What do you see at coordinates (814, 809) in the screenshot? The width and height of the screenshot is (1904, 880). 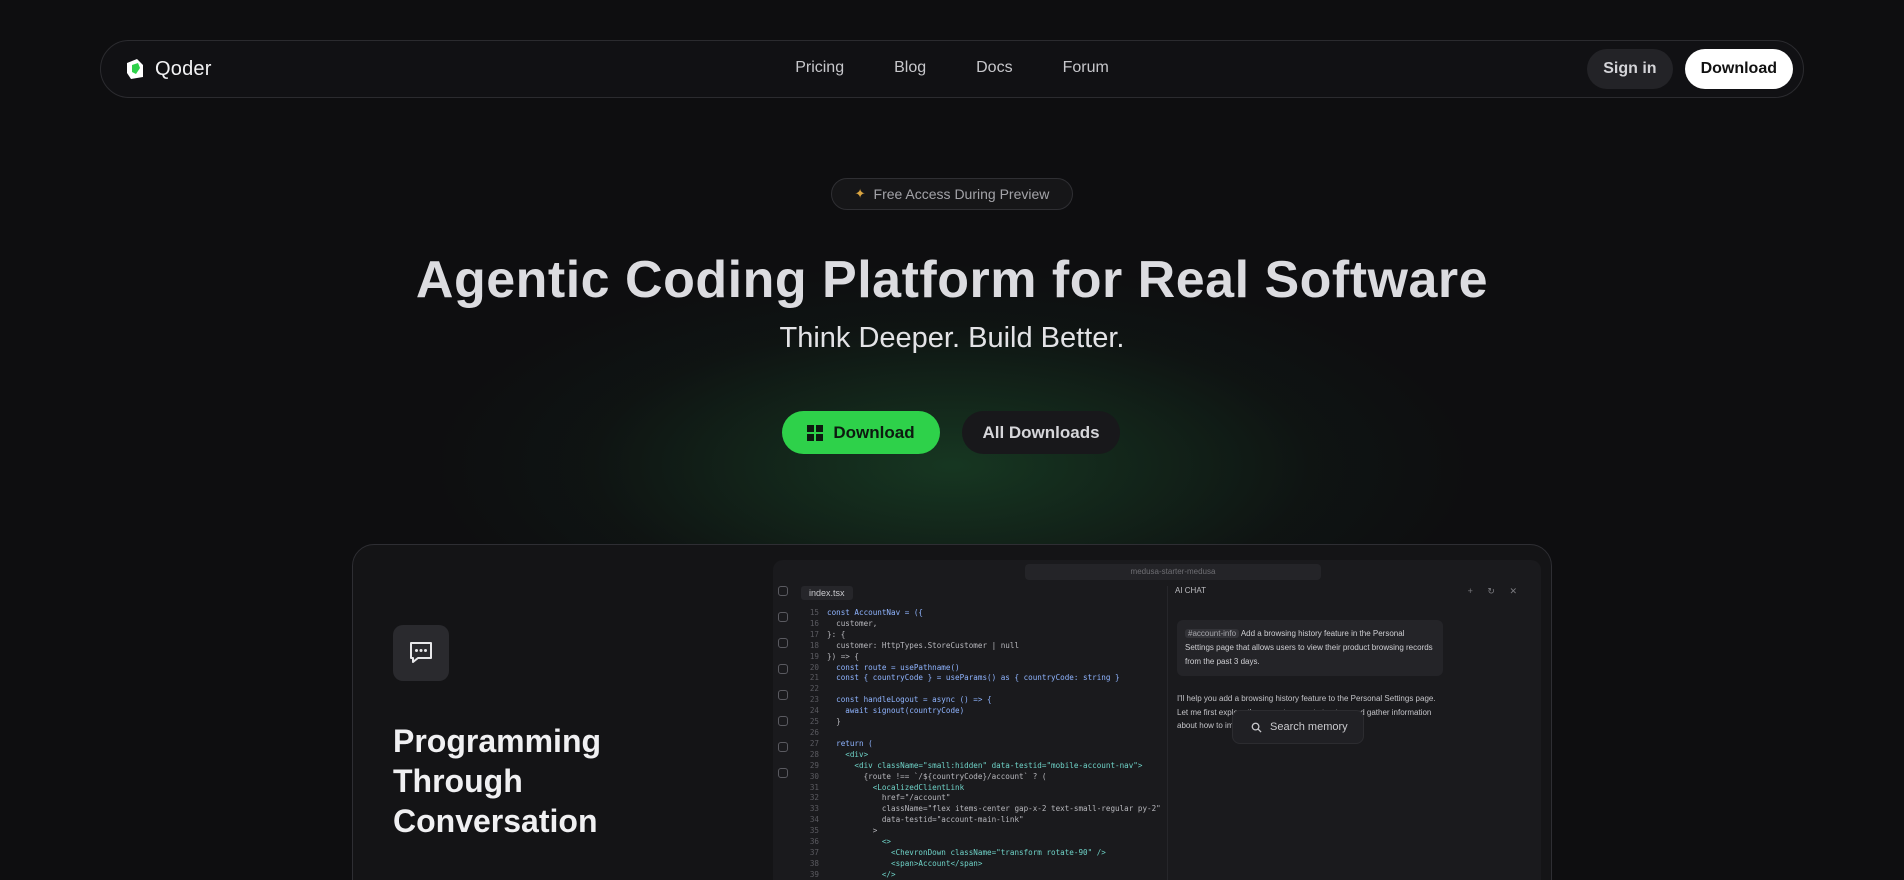 I see `line-number: 33` at bounding box center [814, 809].